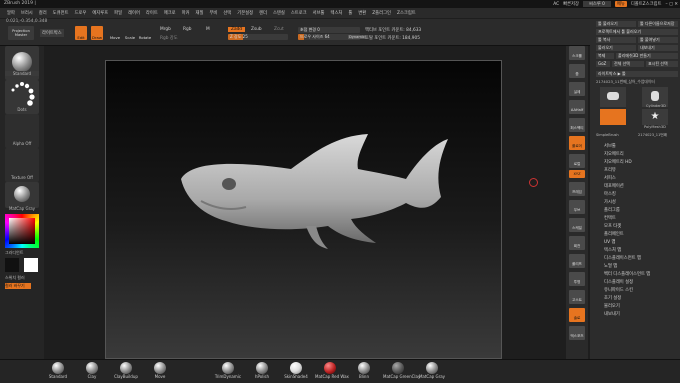 The width and height of the screenshot is (680, 383). What do you see at coordinates (22, 231) in the screenshot?
I see `color-picker` at bounding box center [22, 231].